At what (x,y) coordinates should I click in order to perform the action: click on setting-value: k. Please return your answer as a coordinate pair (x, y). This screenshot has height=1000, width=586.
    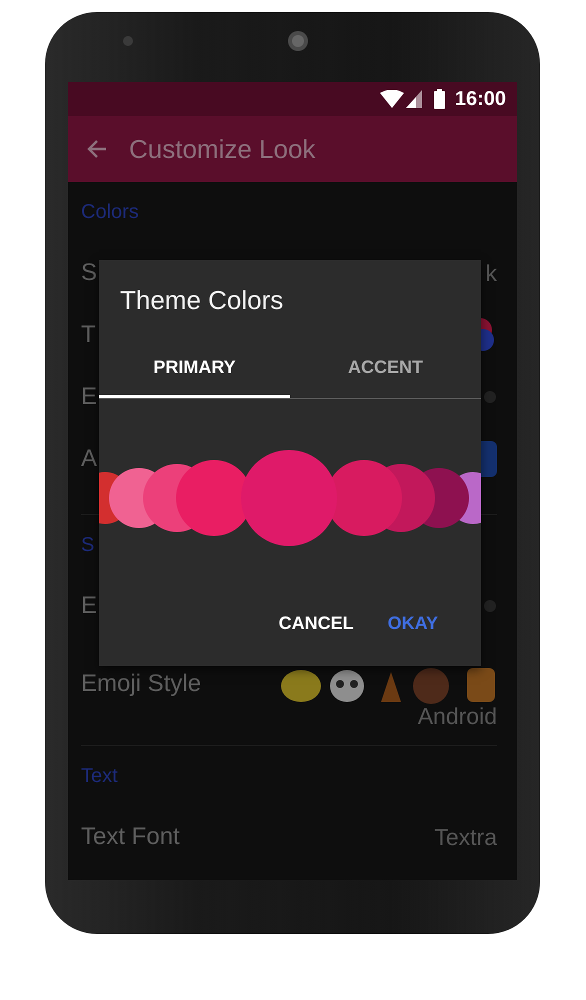
    Looking at the image, I should click on (491, 273).